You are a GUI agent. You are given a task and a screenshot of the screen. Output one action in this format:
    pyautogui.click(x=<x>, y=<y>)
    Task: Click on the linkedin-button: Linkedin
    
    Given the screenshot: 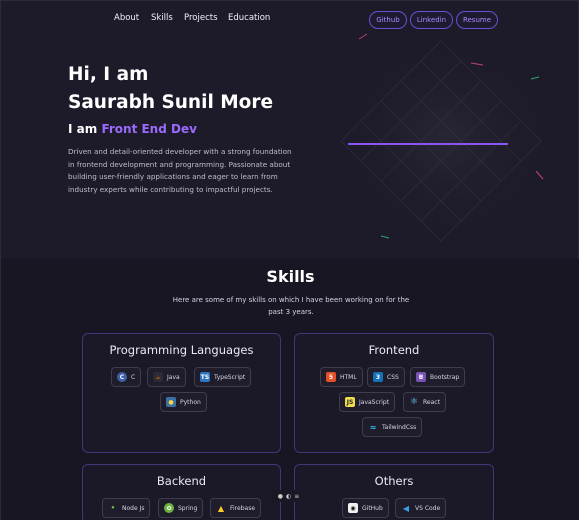 What is the action you would take?
    pyautogui.click(x=431, y=20)
    